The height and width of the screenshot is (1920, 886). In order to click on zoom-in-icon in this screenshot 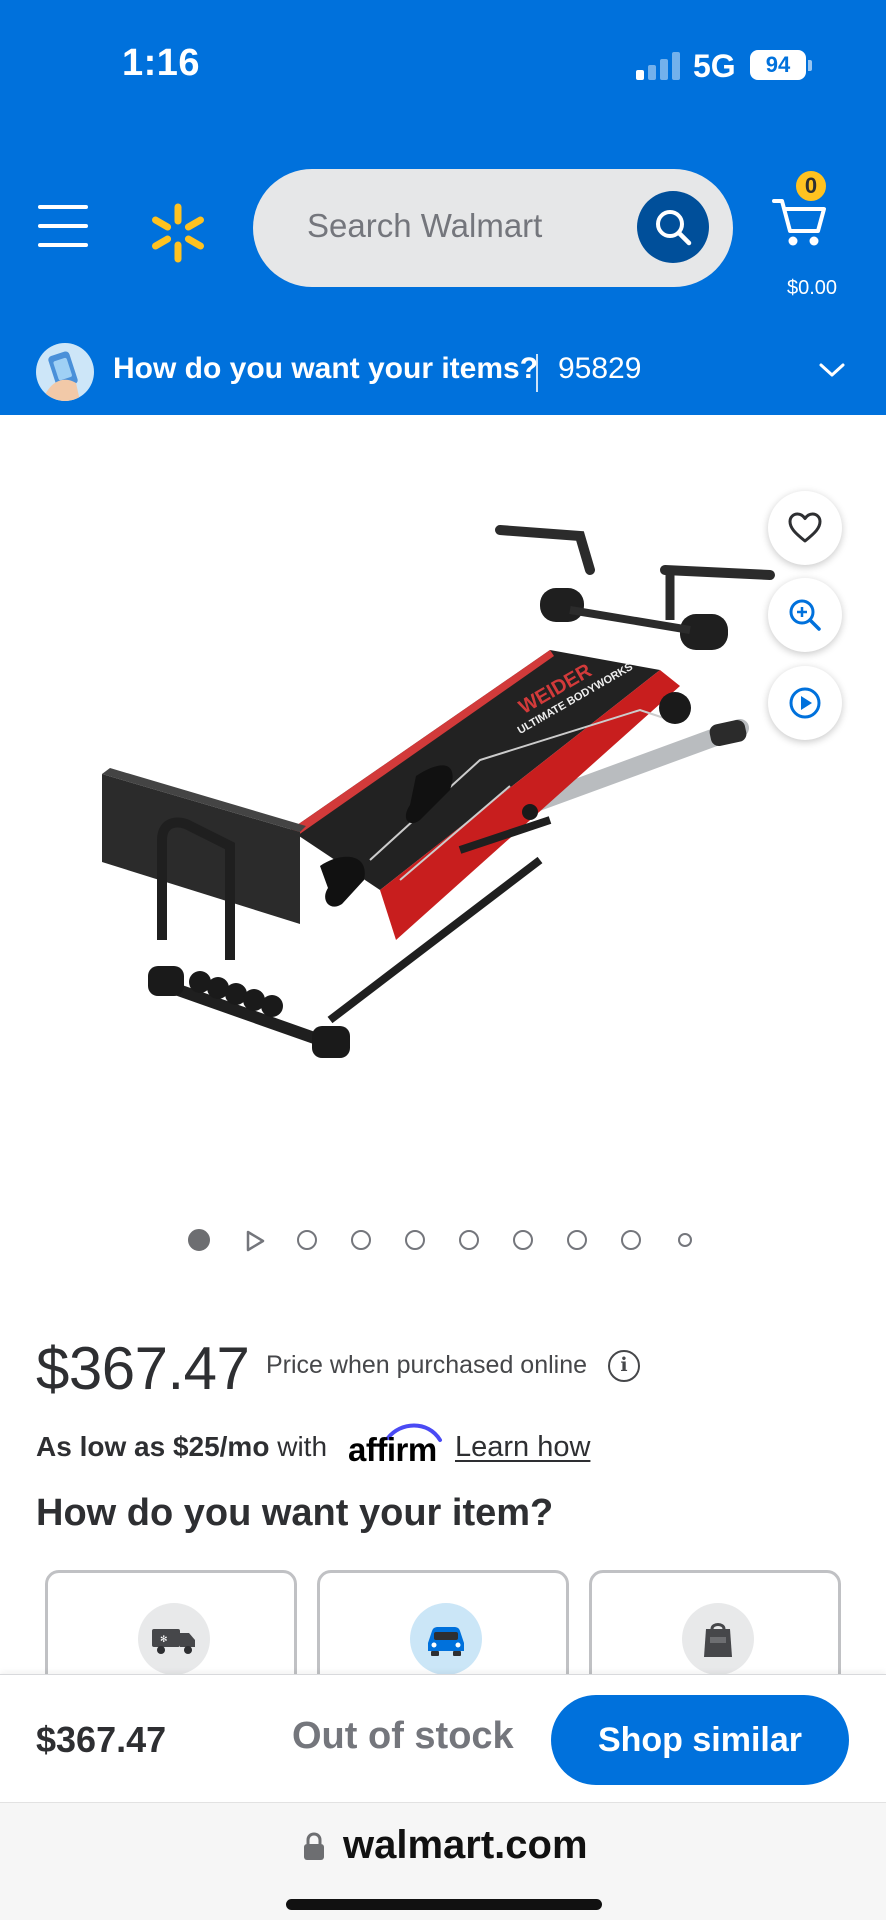, I will do `click(805, 615)`.